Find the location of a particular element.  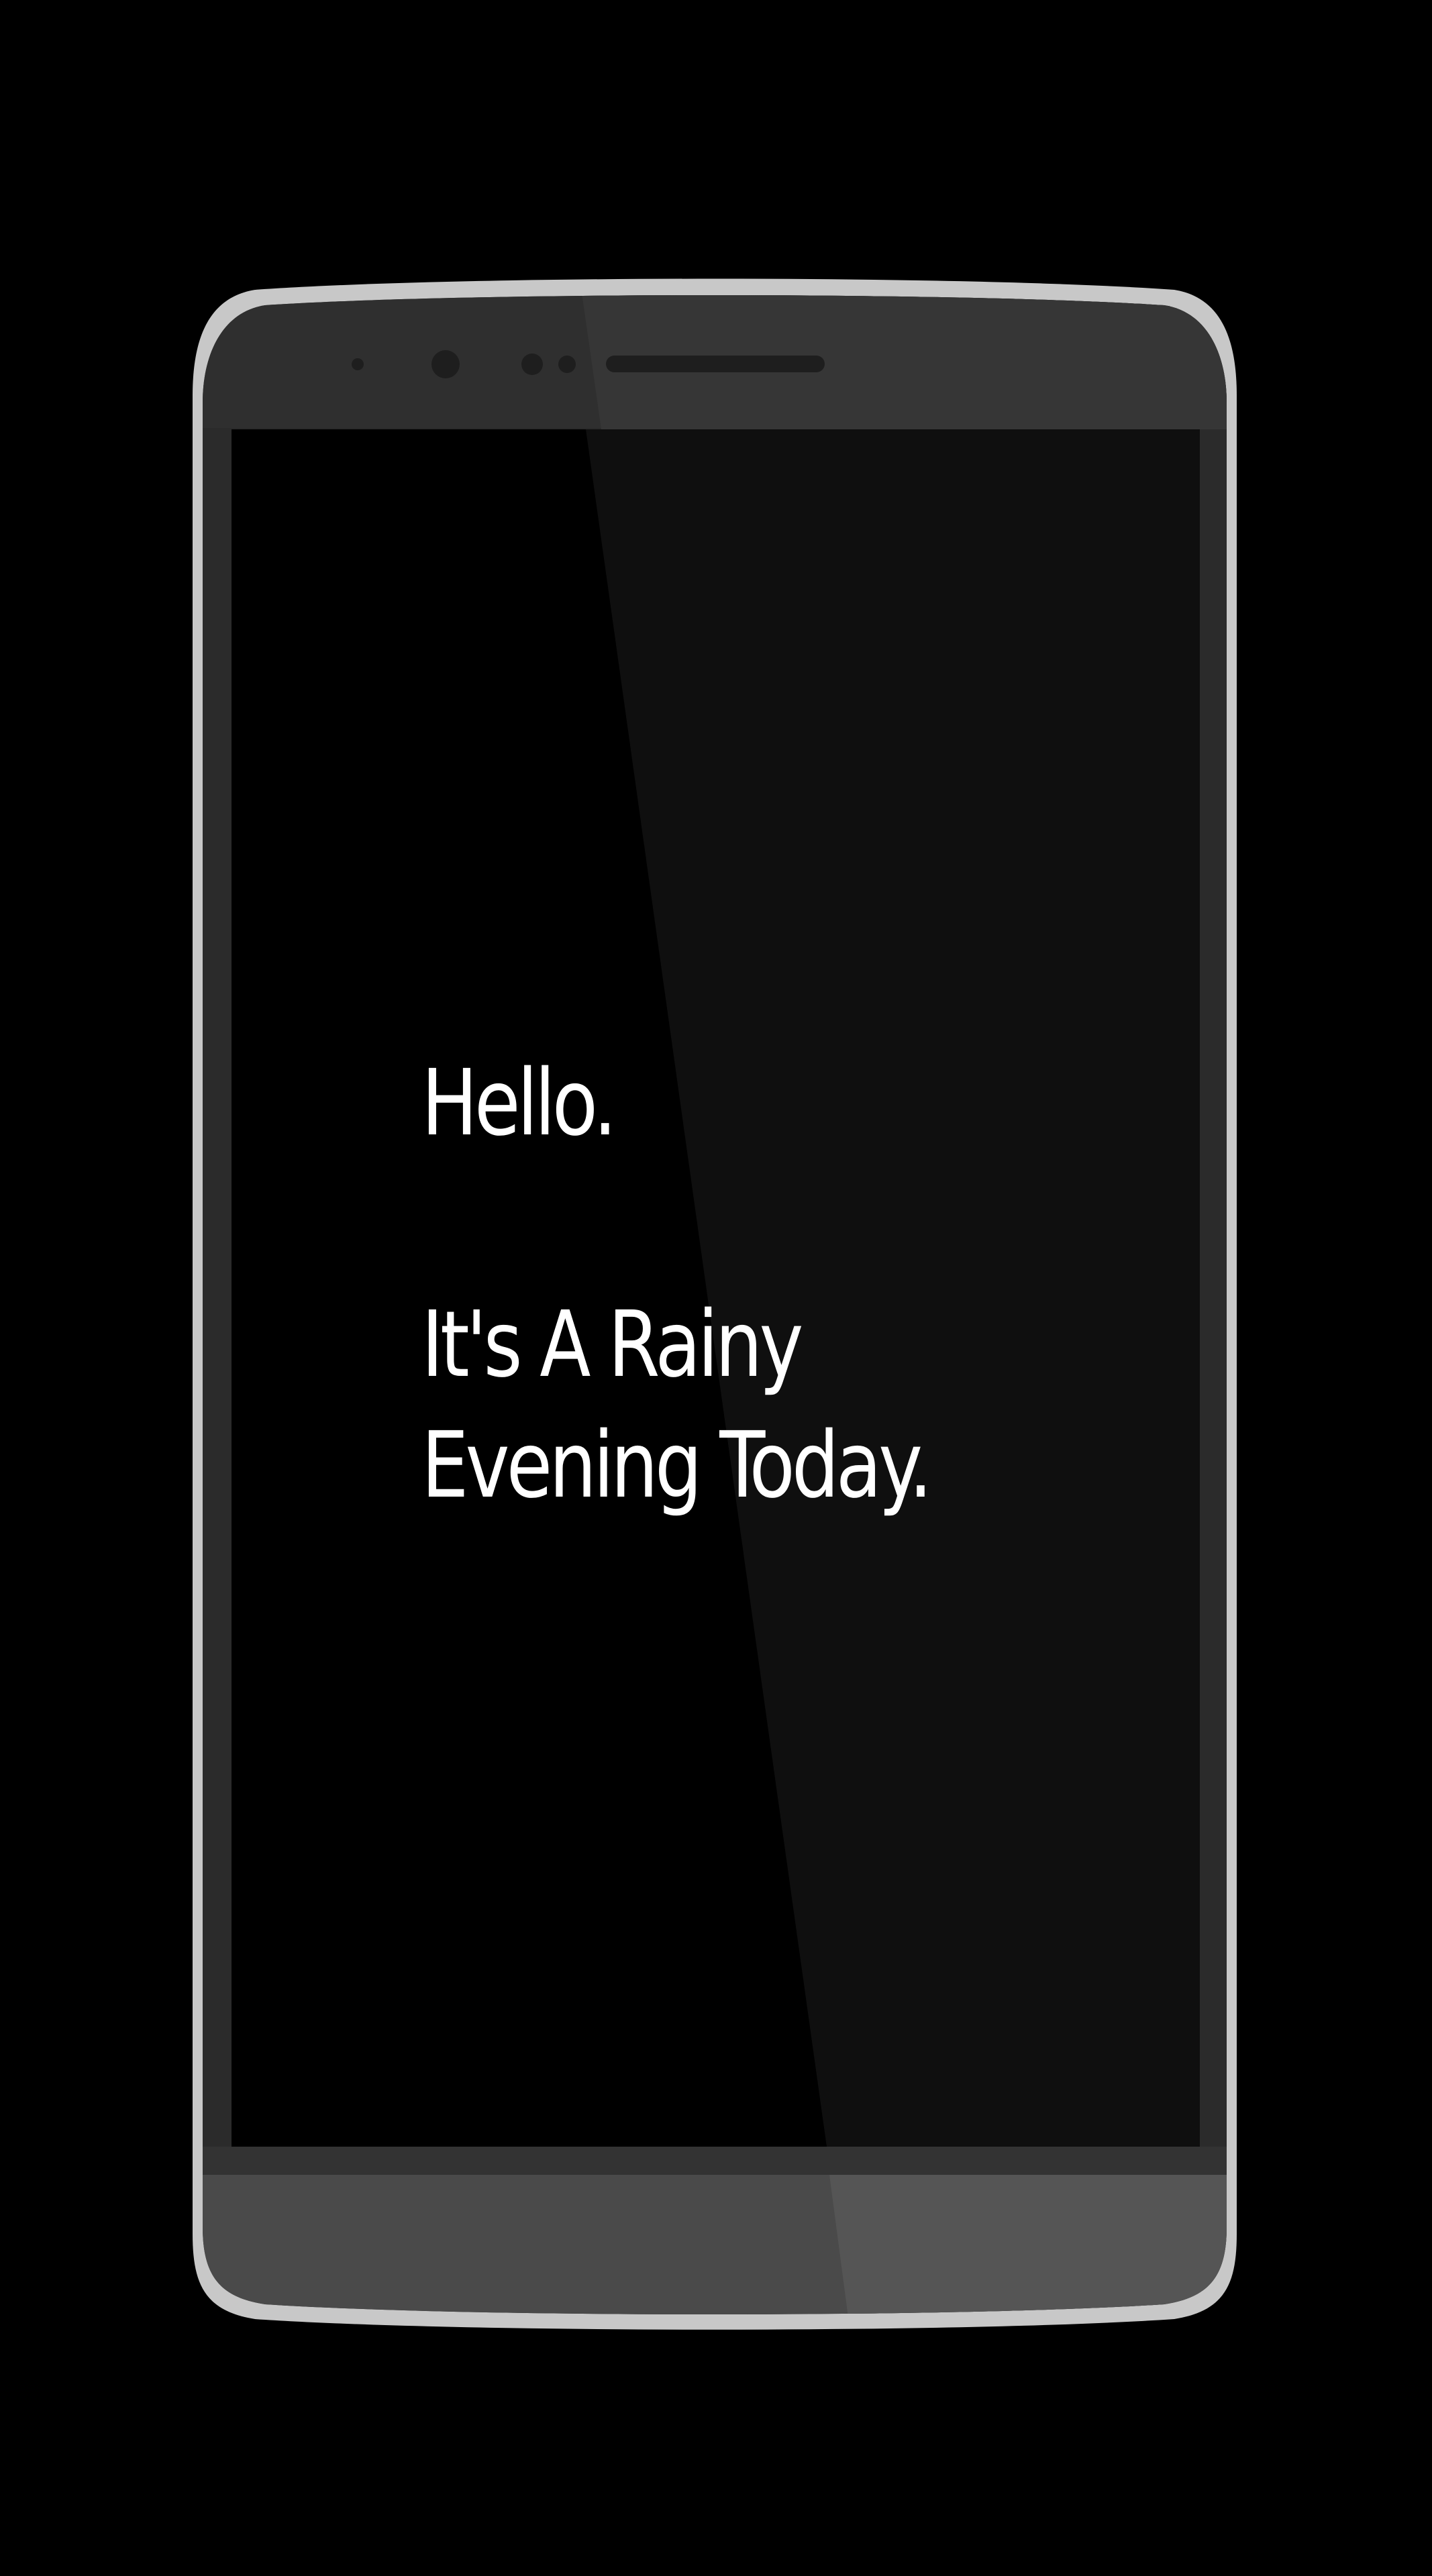

earpiece-speaker-icon is located at coordinates (715, 364).